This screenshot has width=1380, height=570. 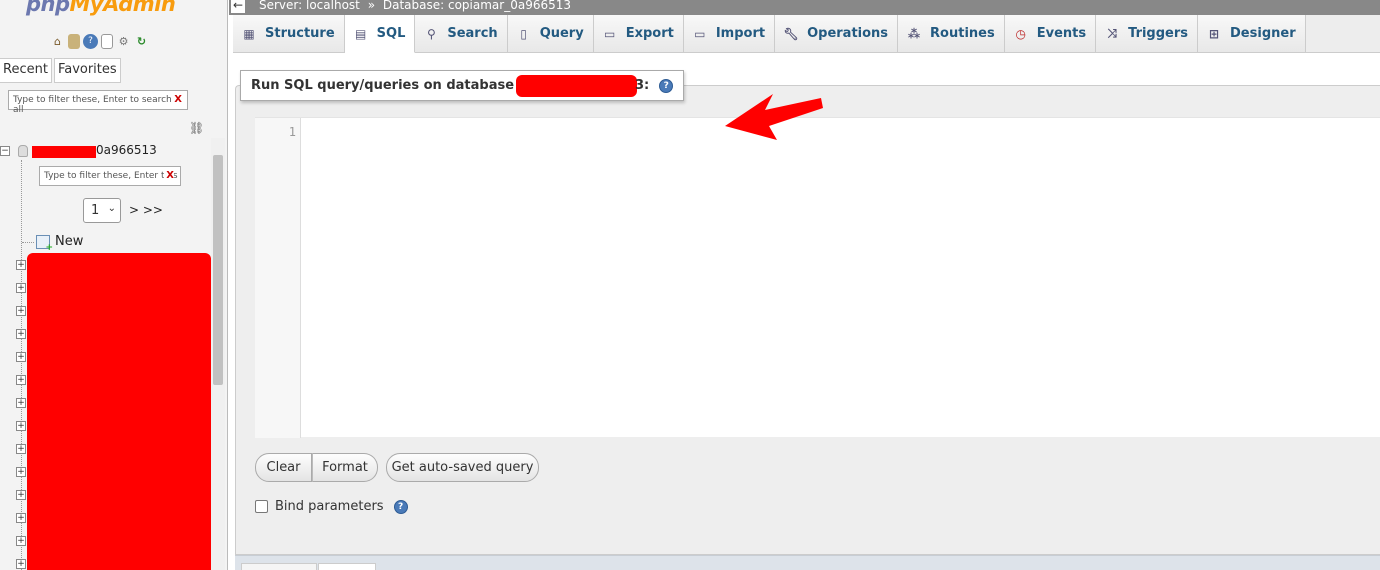 What do you see at coordinates (26, 70) in the screenshot?
I see `recent-tab: Recent` at bounding box center [26, 70].